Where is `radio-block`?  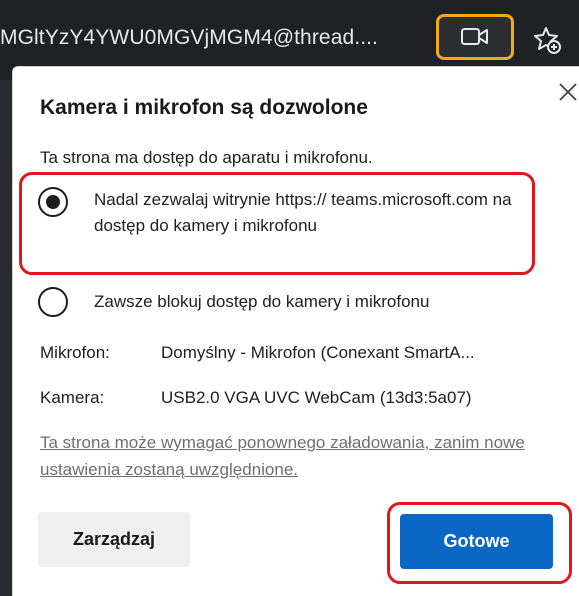 radio-block is located at coordinates (53, 302).